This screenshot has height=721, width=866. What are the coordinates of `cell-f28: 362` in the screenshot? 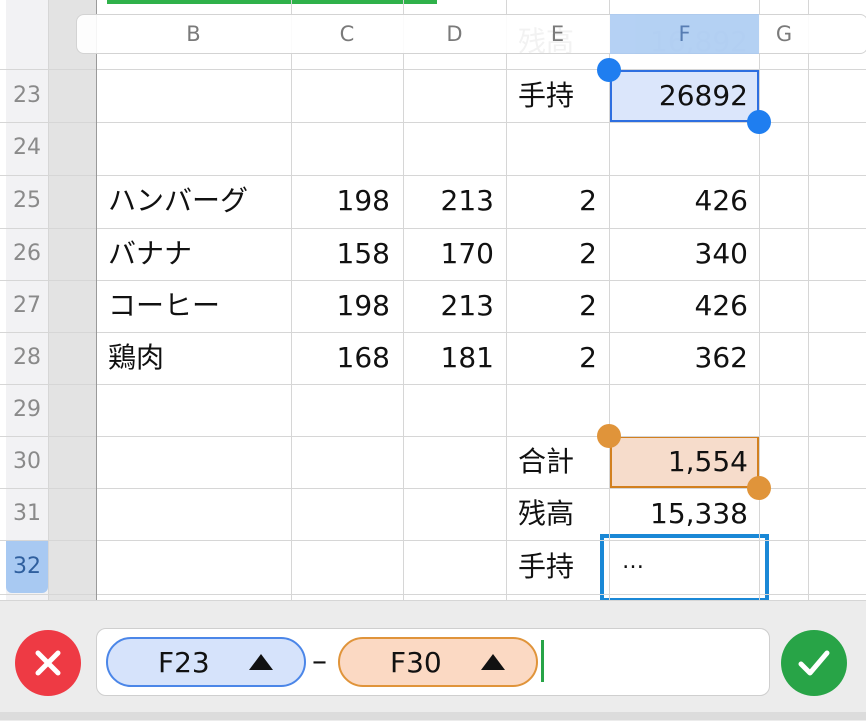 It's located at (681, 358).